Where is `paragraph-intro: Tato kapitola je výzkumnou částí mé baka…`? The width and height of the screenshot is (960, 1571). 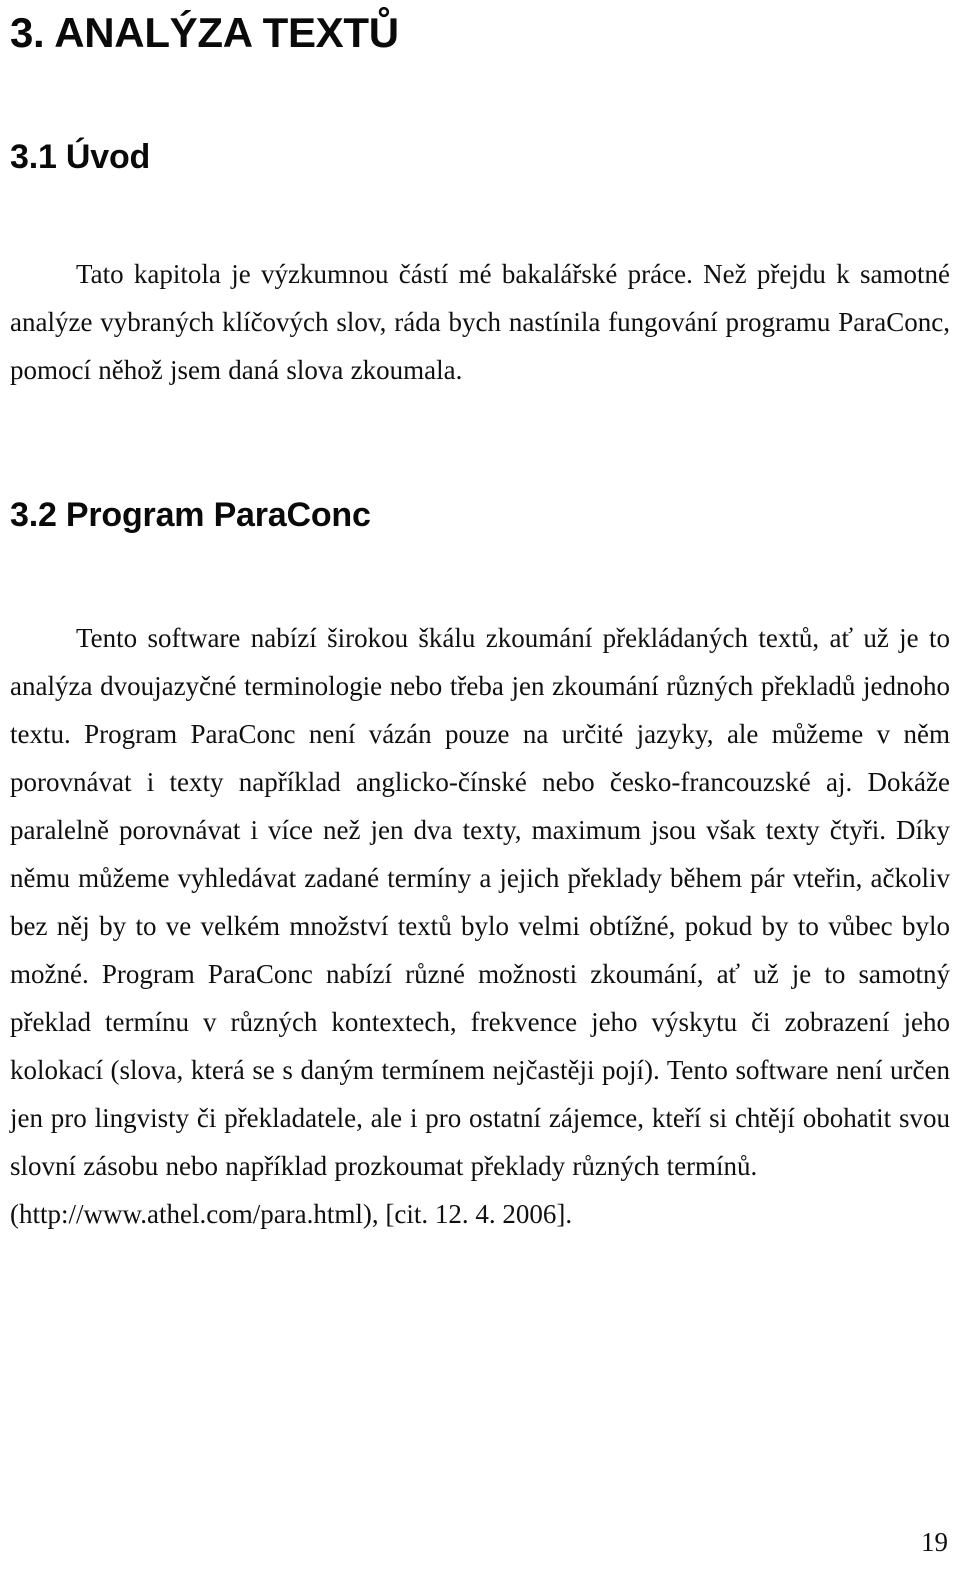
paragraph-intro: Tato kapitola je výzkumnou částí mé baka… is located at coordinates (480, 322).